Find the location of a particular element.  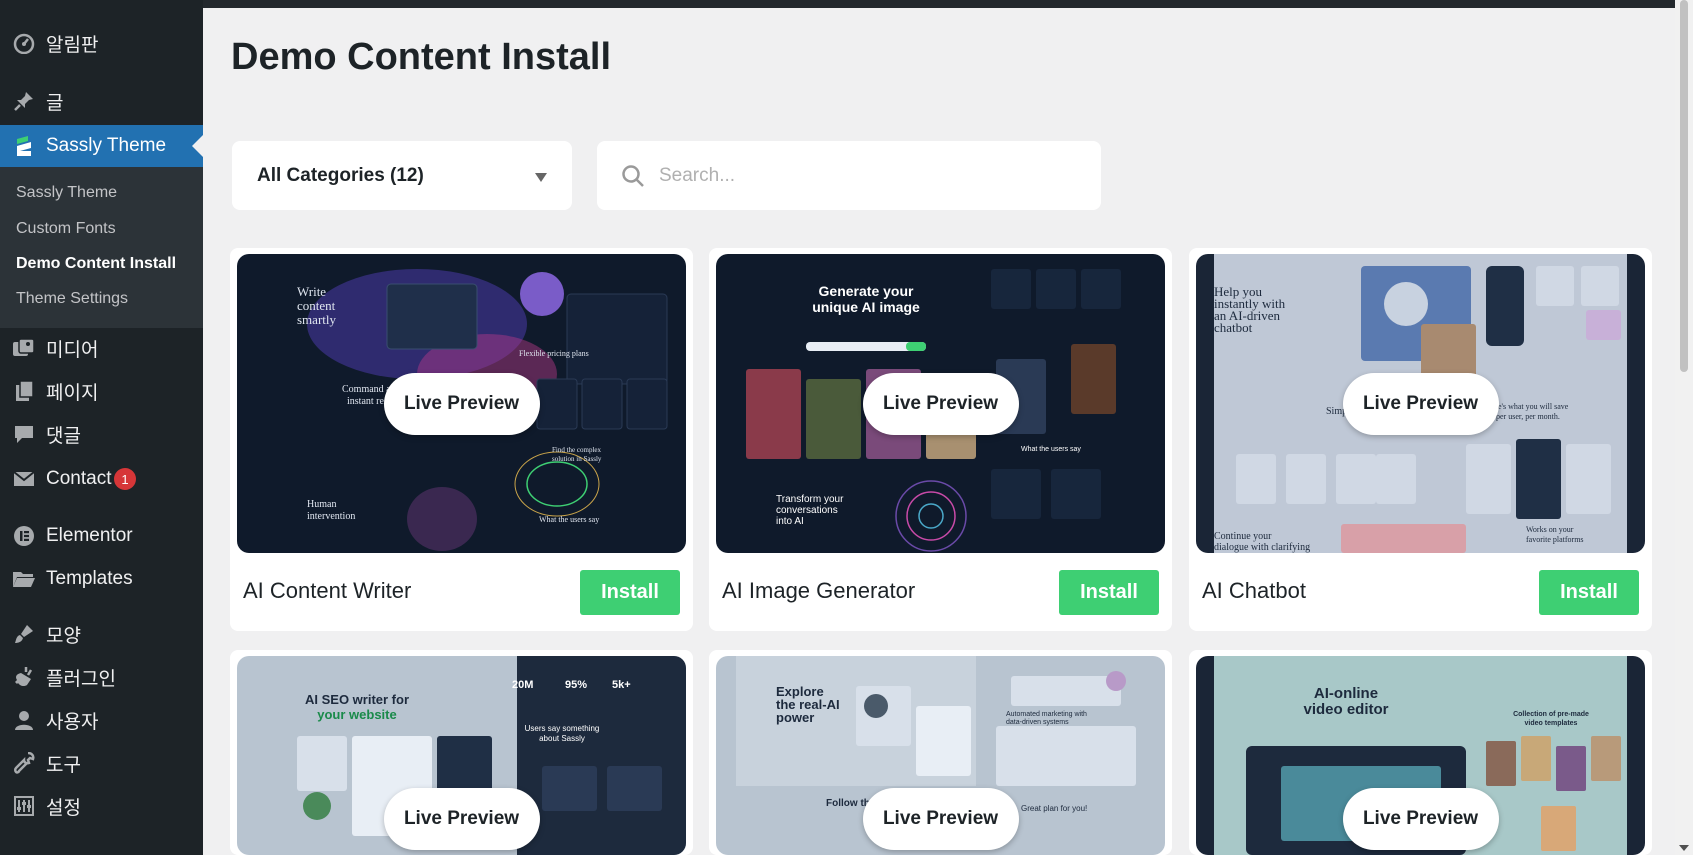

scrollbar-thumb is located at coordinates (1684, 186).